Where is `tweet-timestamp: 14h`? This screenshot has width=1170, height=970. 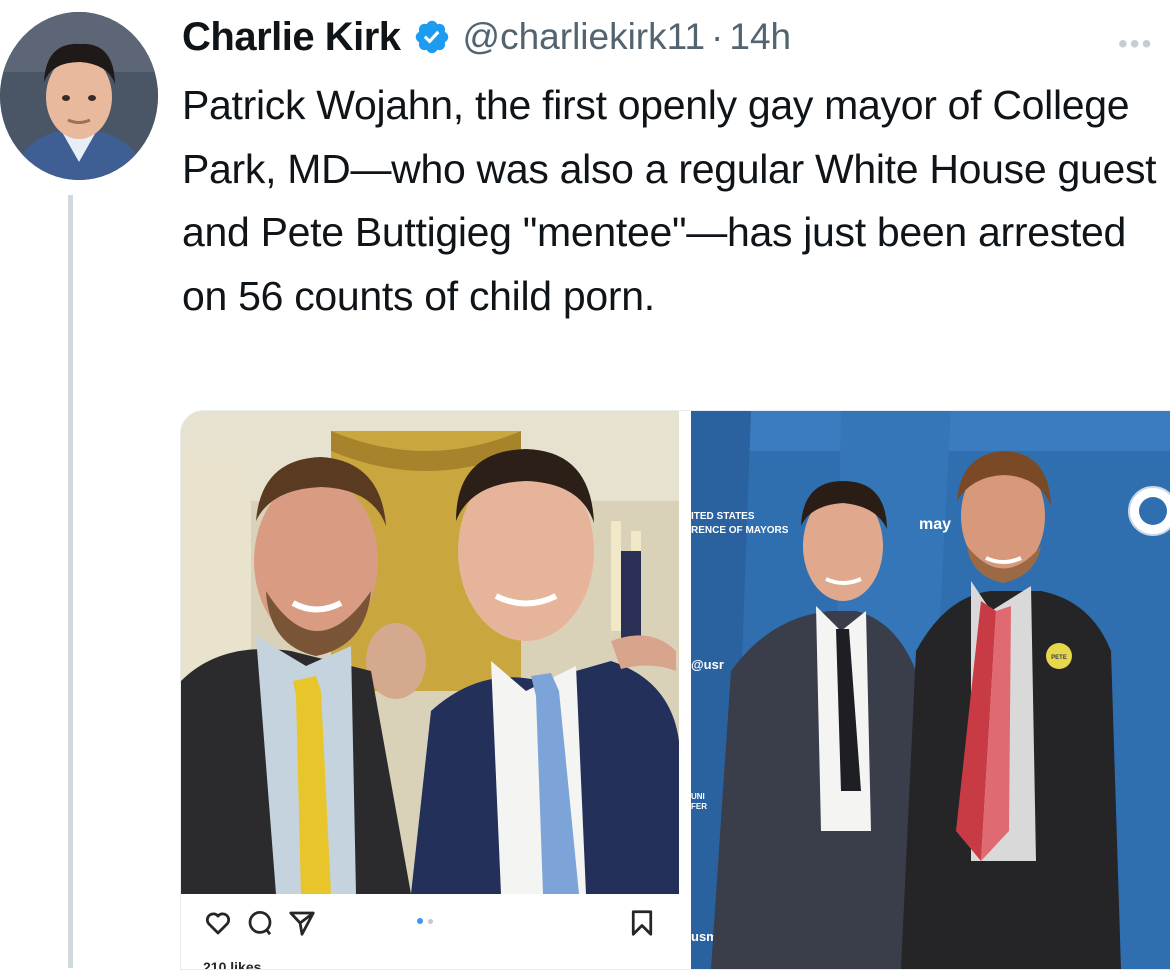
tweet-timestamp: 14h is located at coordinates (760, 37).